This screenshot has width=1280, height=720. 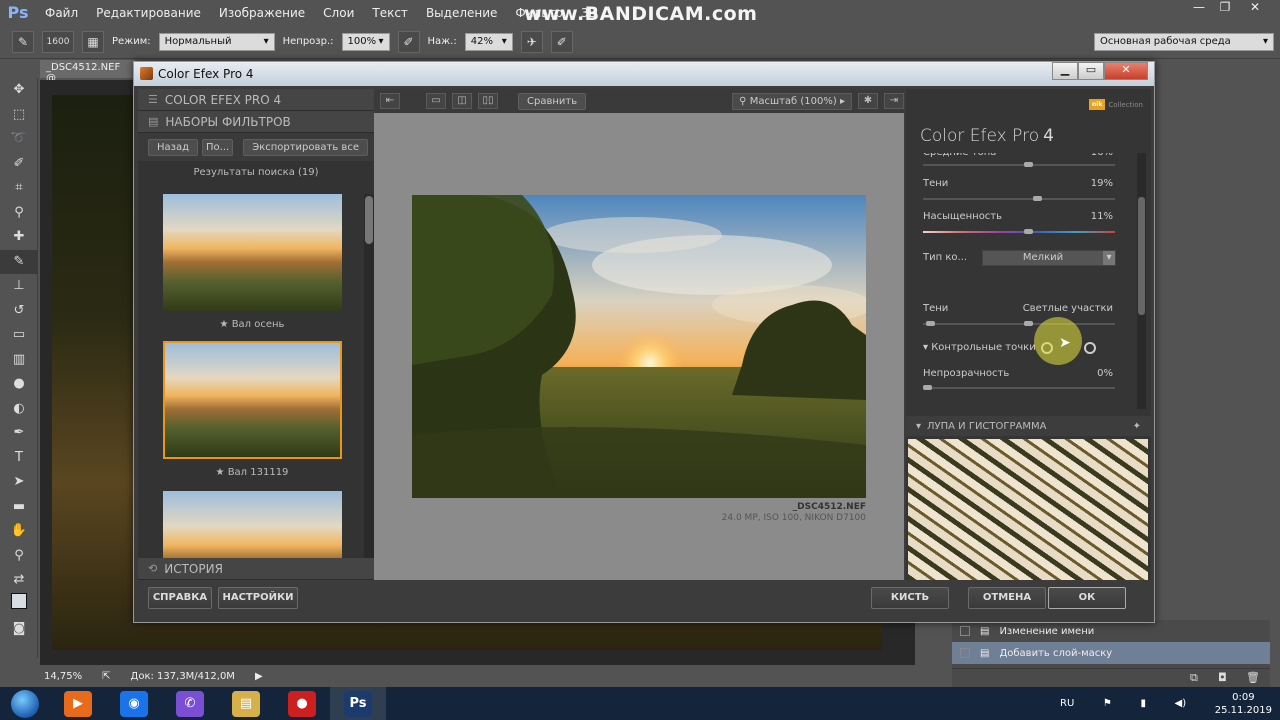 I want to click on menu-select: Выделение, so click(x=461, y=13).